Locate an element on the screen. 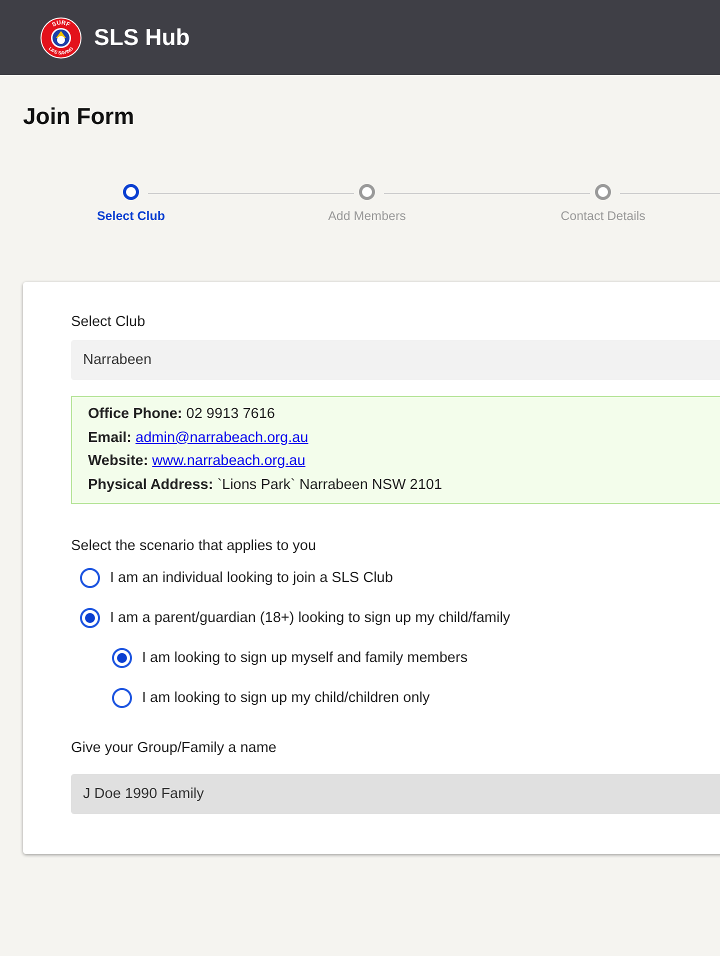  club-select: Narrabeen is located at coordinates (395, 360).